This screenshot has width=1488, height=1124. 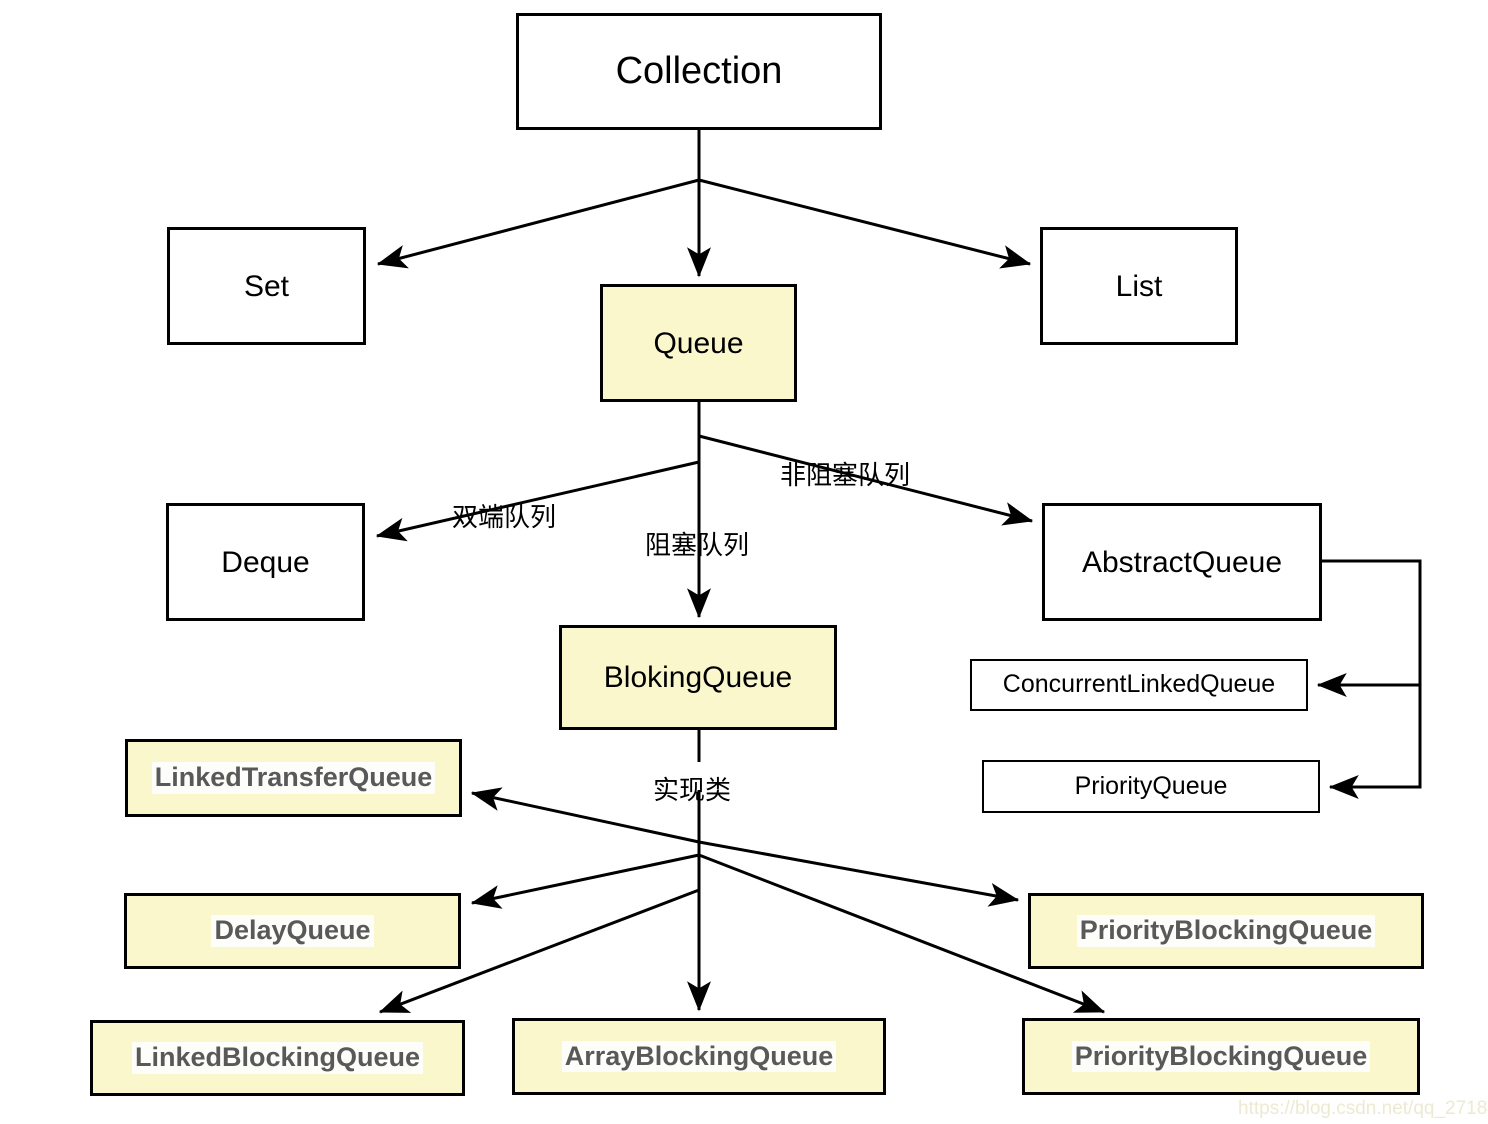 I want to click on node-label: ConcurrentLinkedQueue, so click(x=1139, y=684).